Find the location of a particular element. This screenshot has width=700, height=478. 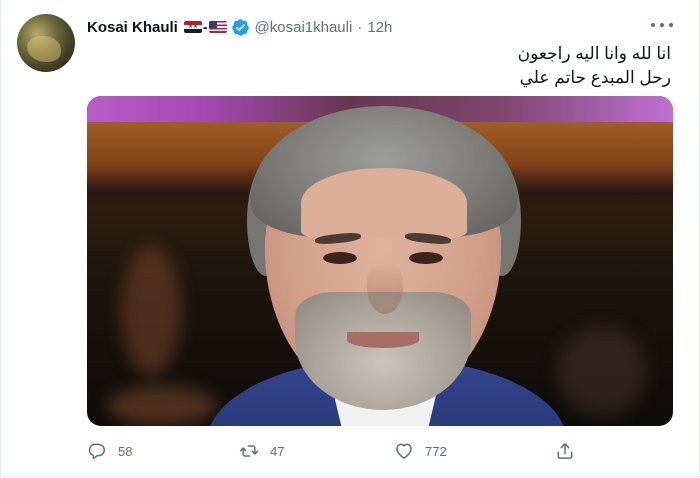

retweet-icon is located at coordinates (249, 451).